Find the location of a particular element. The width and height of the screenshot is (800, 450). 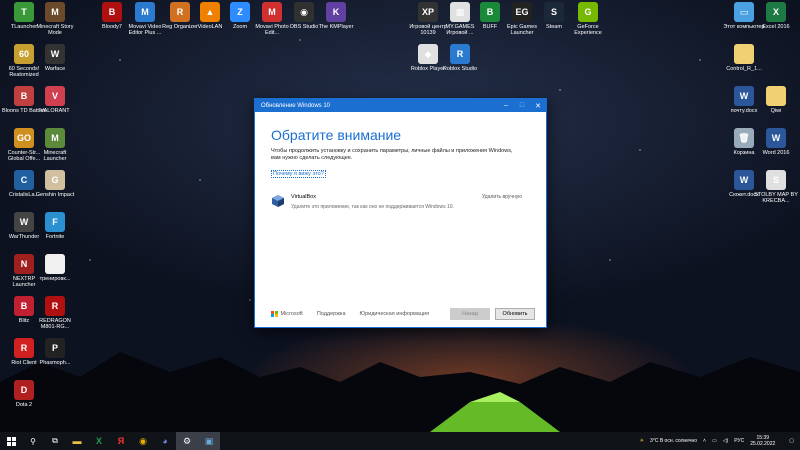

dialog-titlebar: Обновление Windows 10 – □ ✕ is located at coordinates (400, 105).